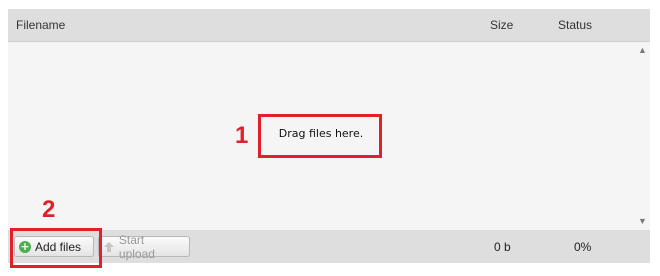  What do you see at coordinates (642, 50) in the screenshot?
I see `scroll-up-icon: ▲` at bounding box center [642, 50].